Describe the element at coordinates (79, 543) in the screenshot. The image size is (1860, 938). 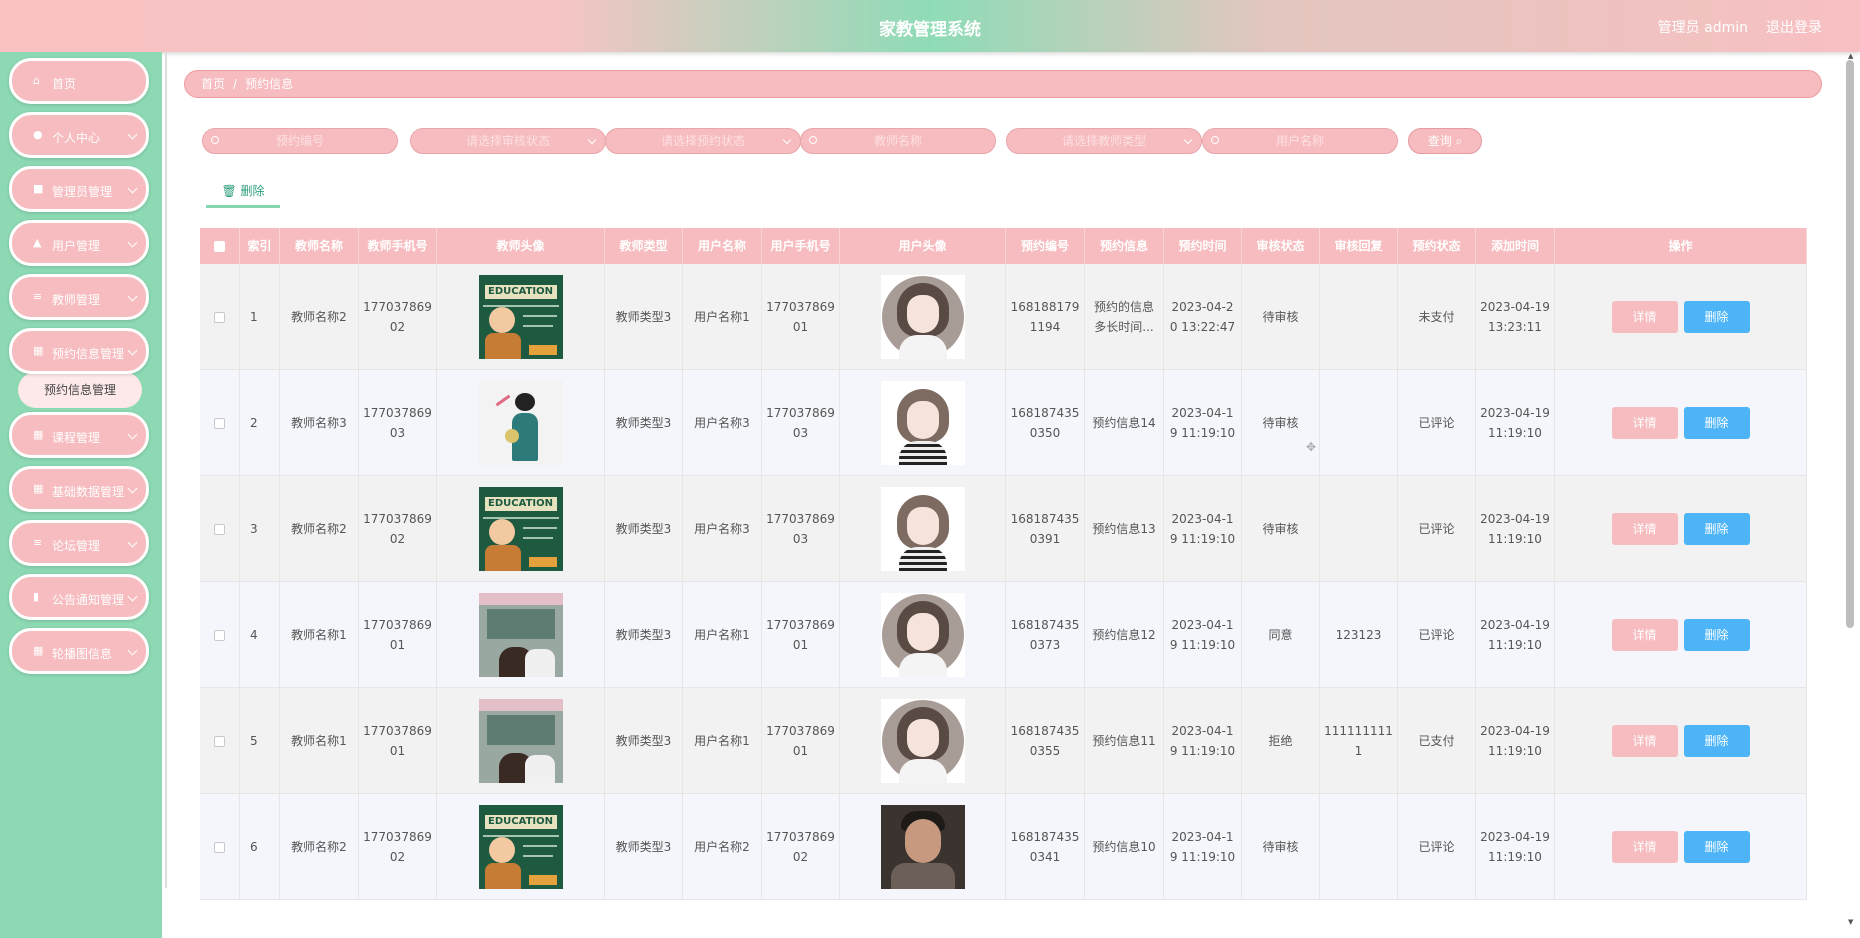
I see `sidebar-item-8: ≡ 论坛管理` at that location.